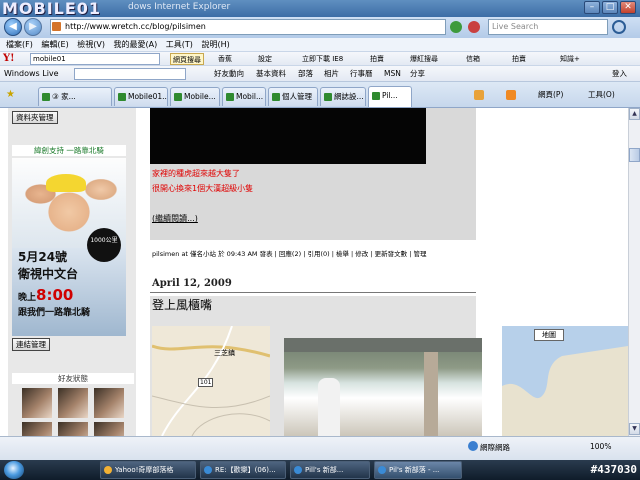 The width and height of the screenshot is (640, 480). What do you see at coordinates (473, 59) in the screenshot?
I see `yahoo-mail-button: 信箱` at bounding box center [473, 59].